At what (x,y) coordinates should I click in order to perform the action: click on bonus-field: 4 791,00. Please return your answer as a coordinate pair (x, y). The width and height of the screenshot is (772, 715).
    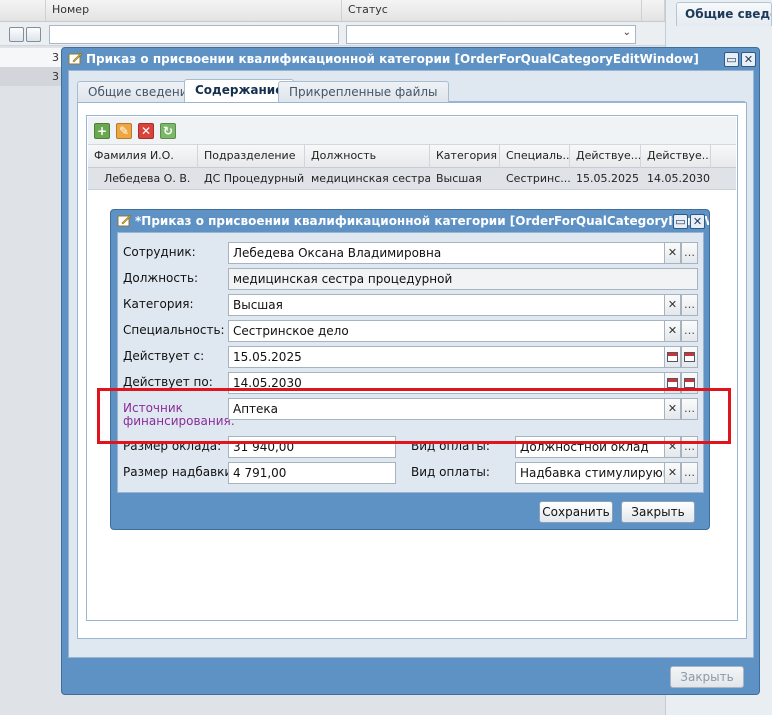
    Looking at the image, I should click on (312, 473).